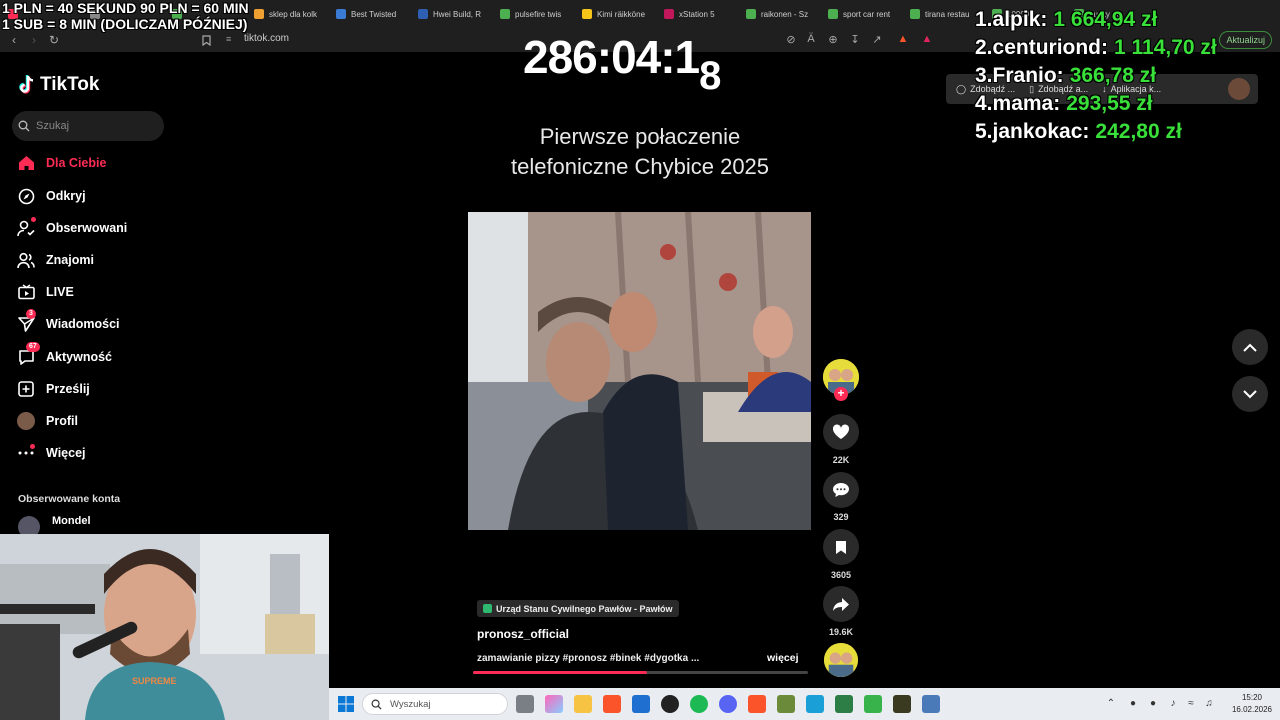 This screenshot has height=720, width=1280. I want to click on store-icon, so click(641, 704).